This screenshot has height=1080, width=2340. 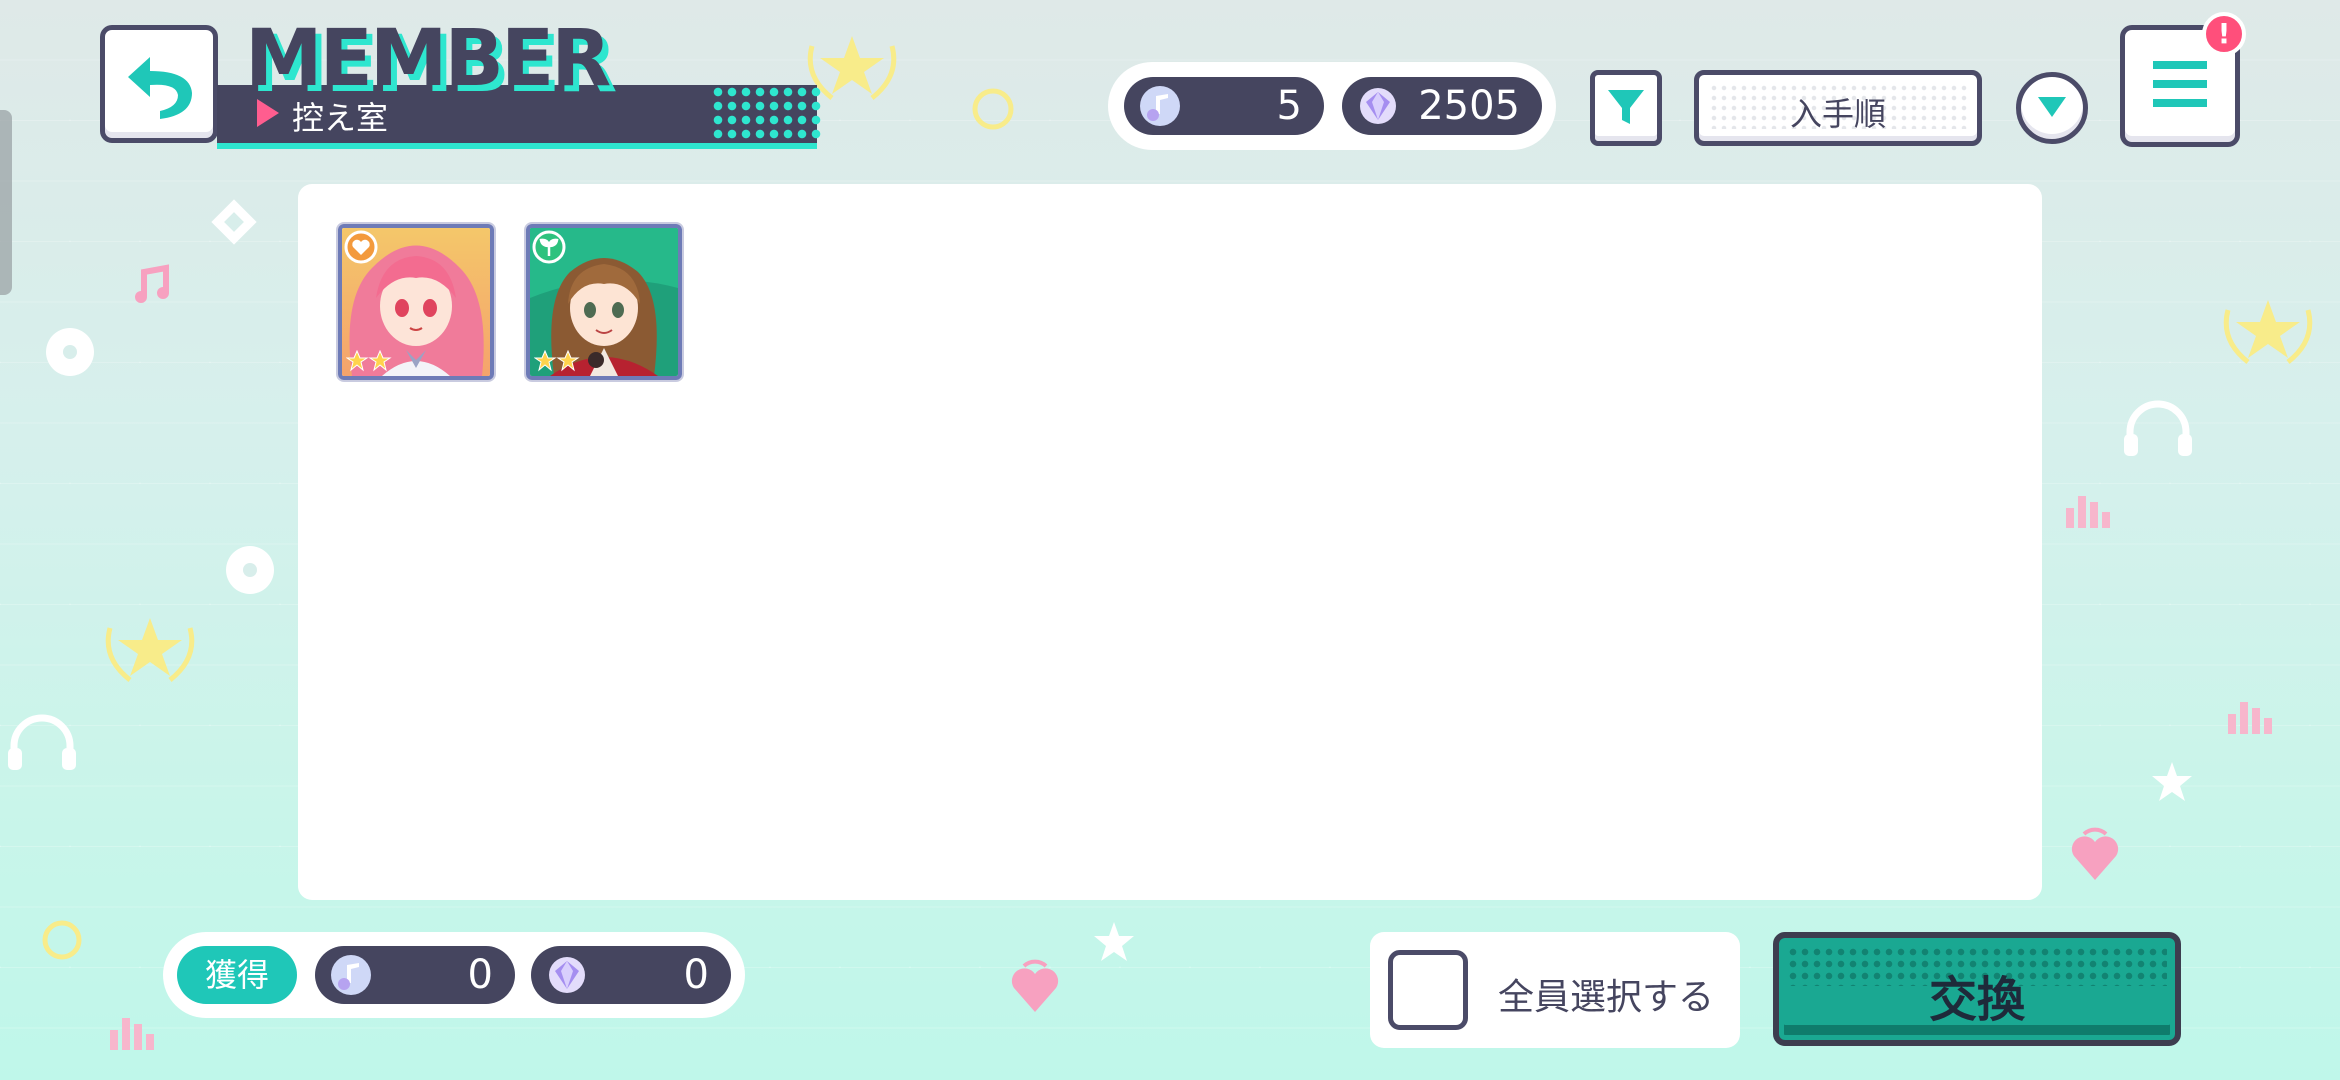 I want to click on note-currency-value: 5, so click(x=1289, y=106).